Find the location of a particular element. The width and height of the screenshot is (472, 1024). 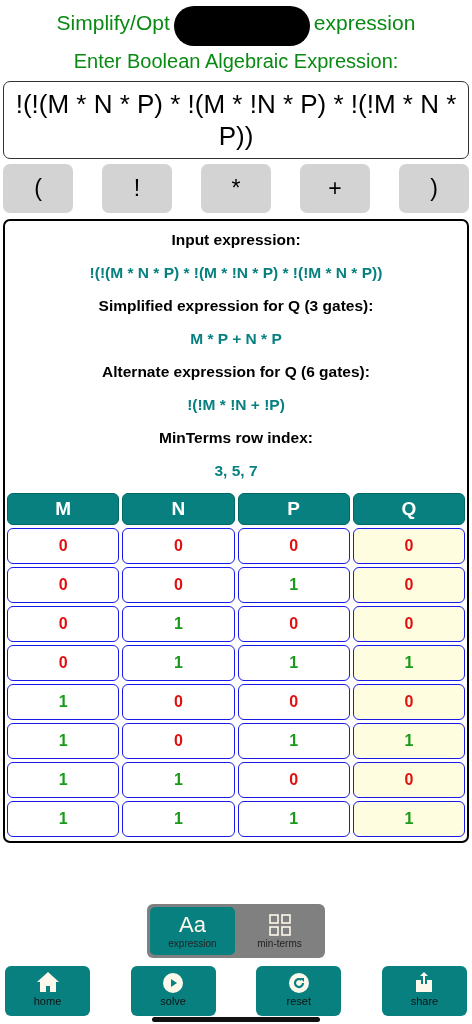

action-button: solve is located at coordinates (173, 991).